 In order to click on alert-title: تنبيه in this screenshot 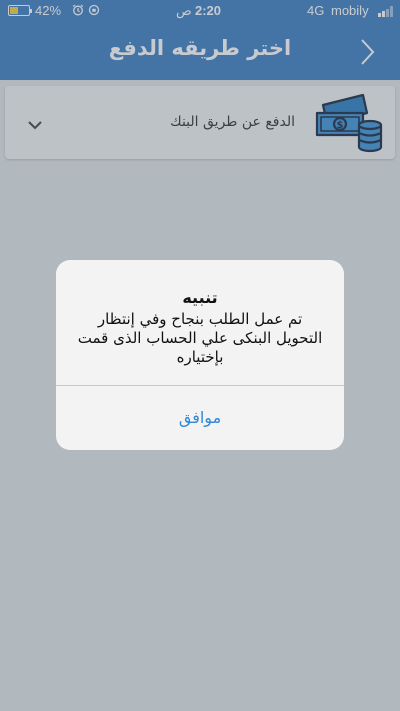, I will do `click(200, 297)`.